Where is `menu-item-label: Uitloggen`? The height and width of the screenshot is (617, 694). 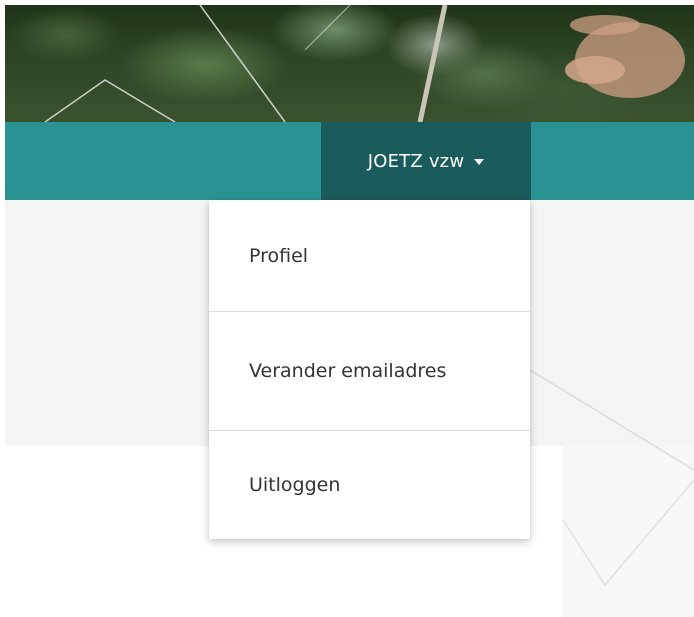 menu-item-label: Uitloggen is located at coordinates (295, 485).